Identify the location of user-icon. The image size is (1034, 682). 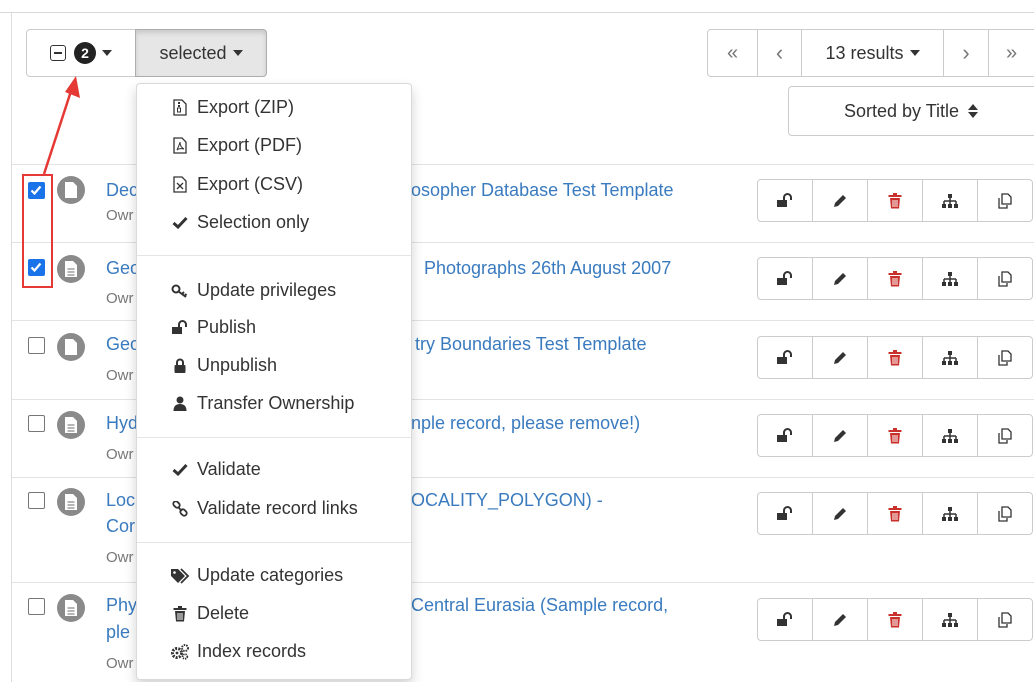
(180, 403).